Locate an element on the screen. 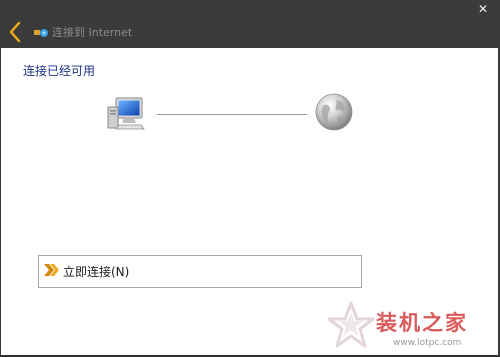  watermark-name: 装机之家 is located at coordinates (422, 323).